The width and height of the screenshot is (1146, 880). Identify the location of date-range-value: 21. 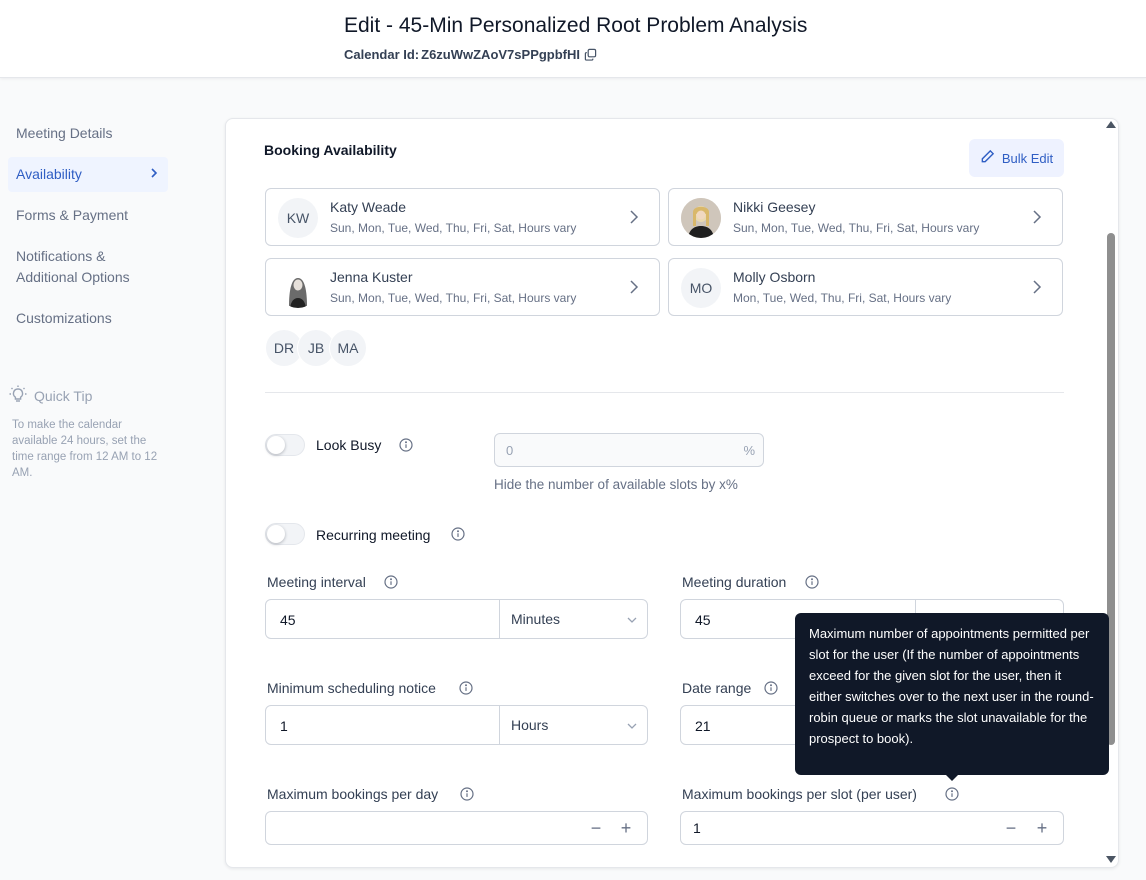
(703, 726).